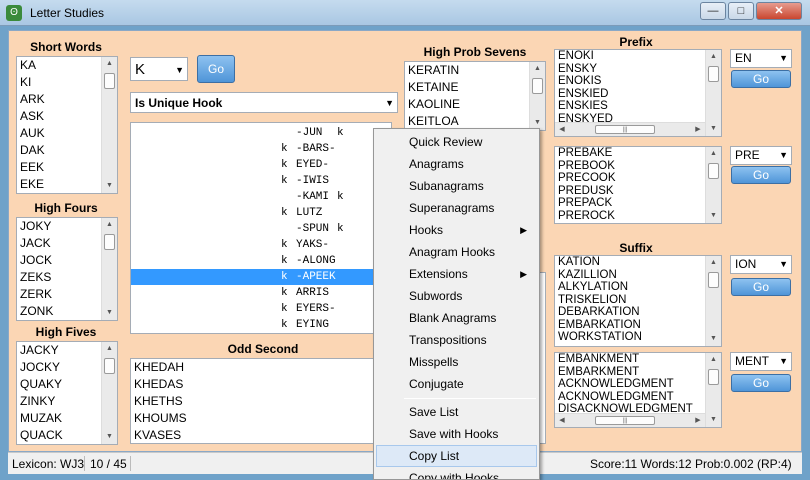  Describe the element at coordinates (261, 367) in the screenshot. I see `list-item: KHEDAH` at that location.